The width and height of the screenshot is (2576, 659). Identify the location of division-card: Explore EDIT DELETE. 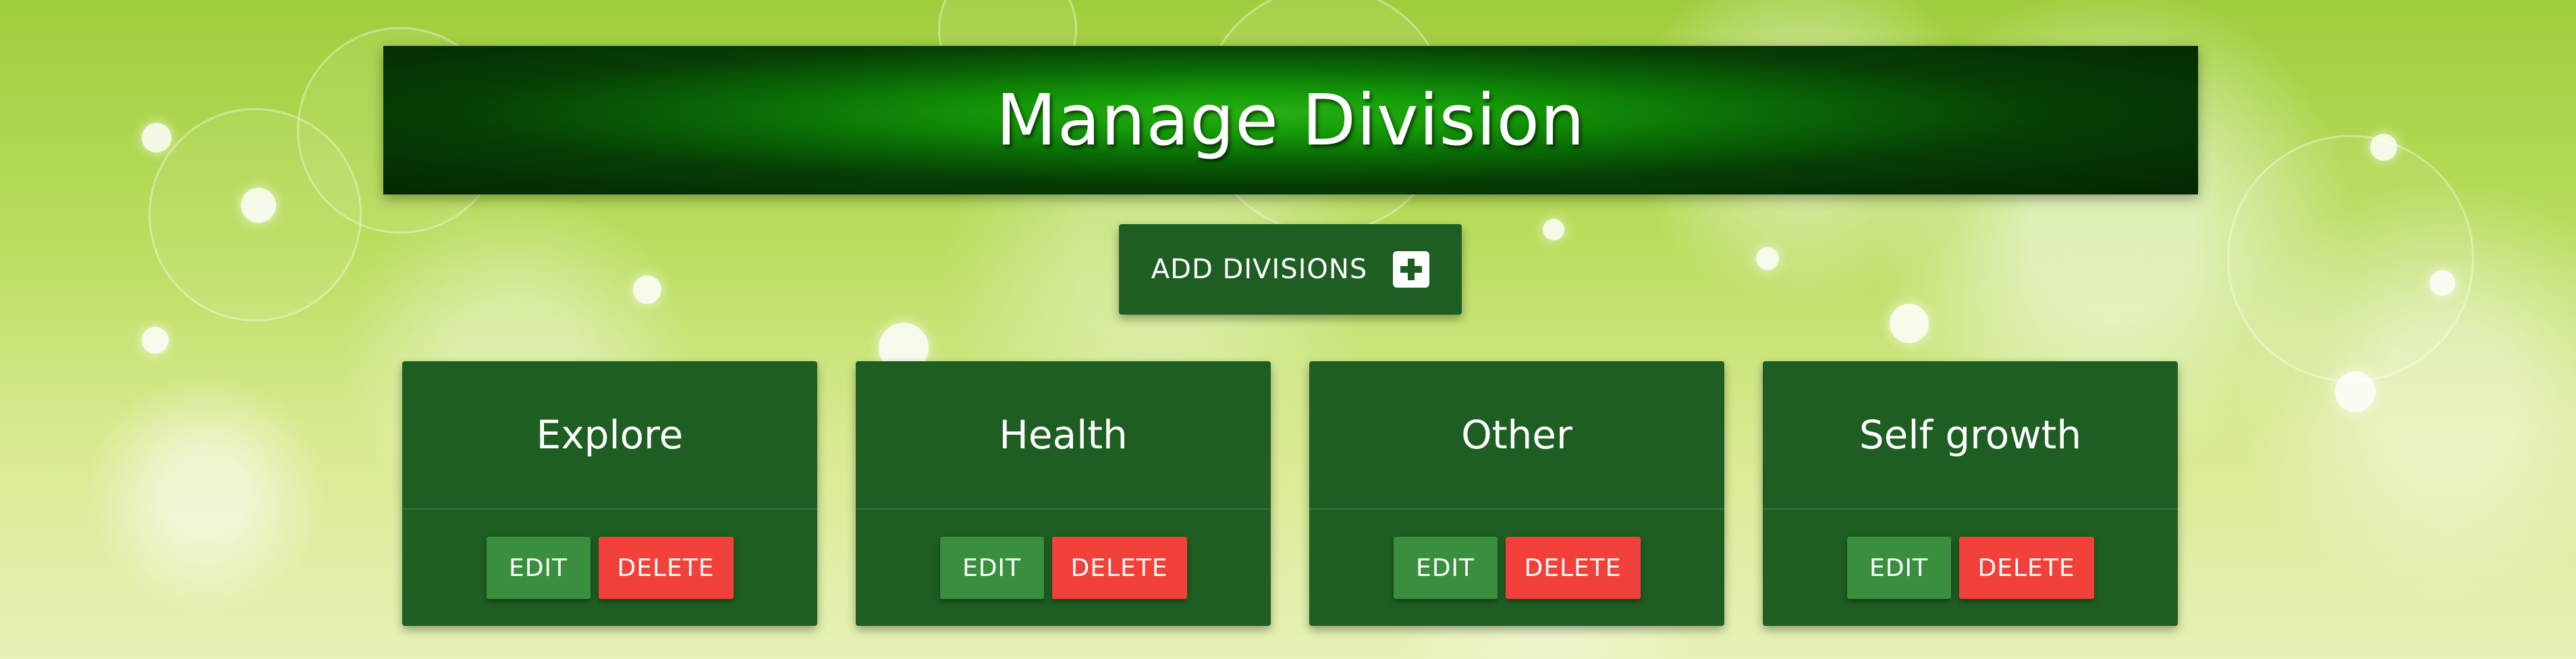
(609, 494).